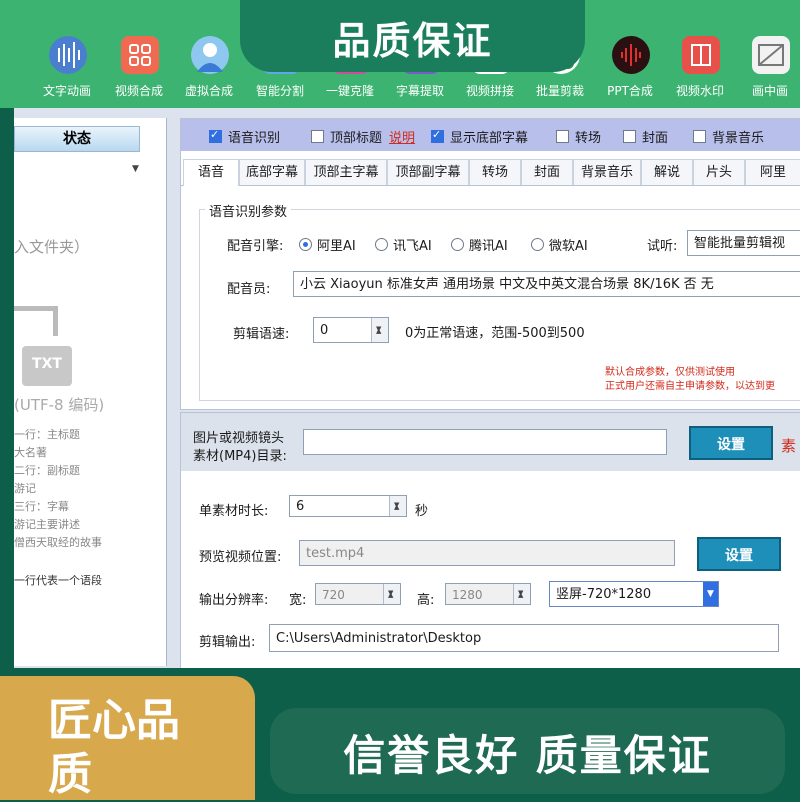 Image resolution: width=800 pixels, height=802 pixels. I want to click on status-header: 状态, so click(77, 139).